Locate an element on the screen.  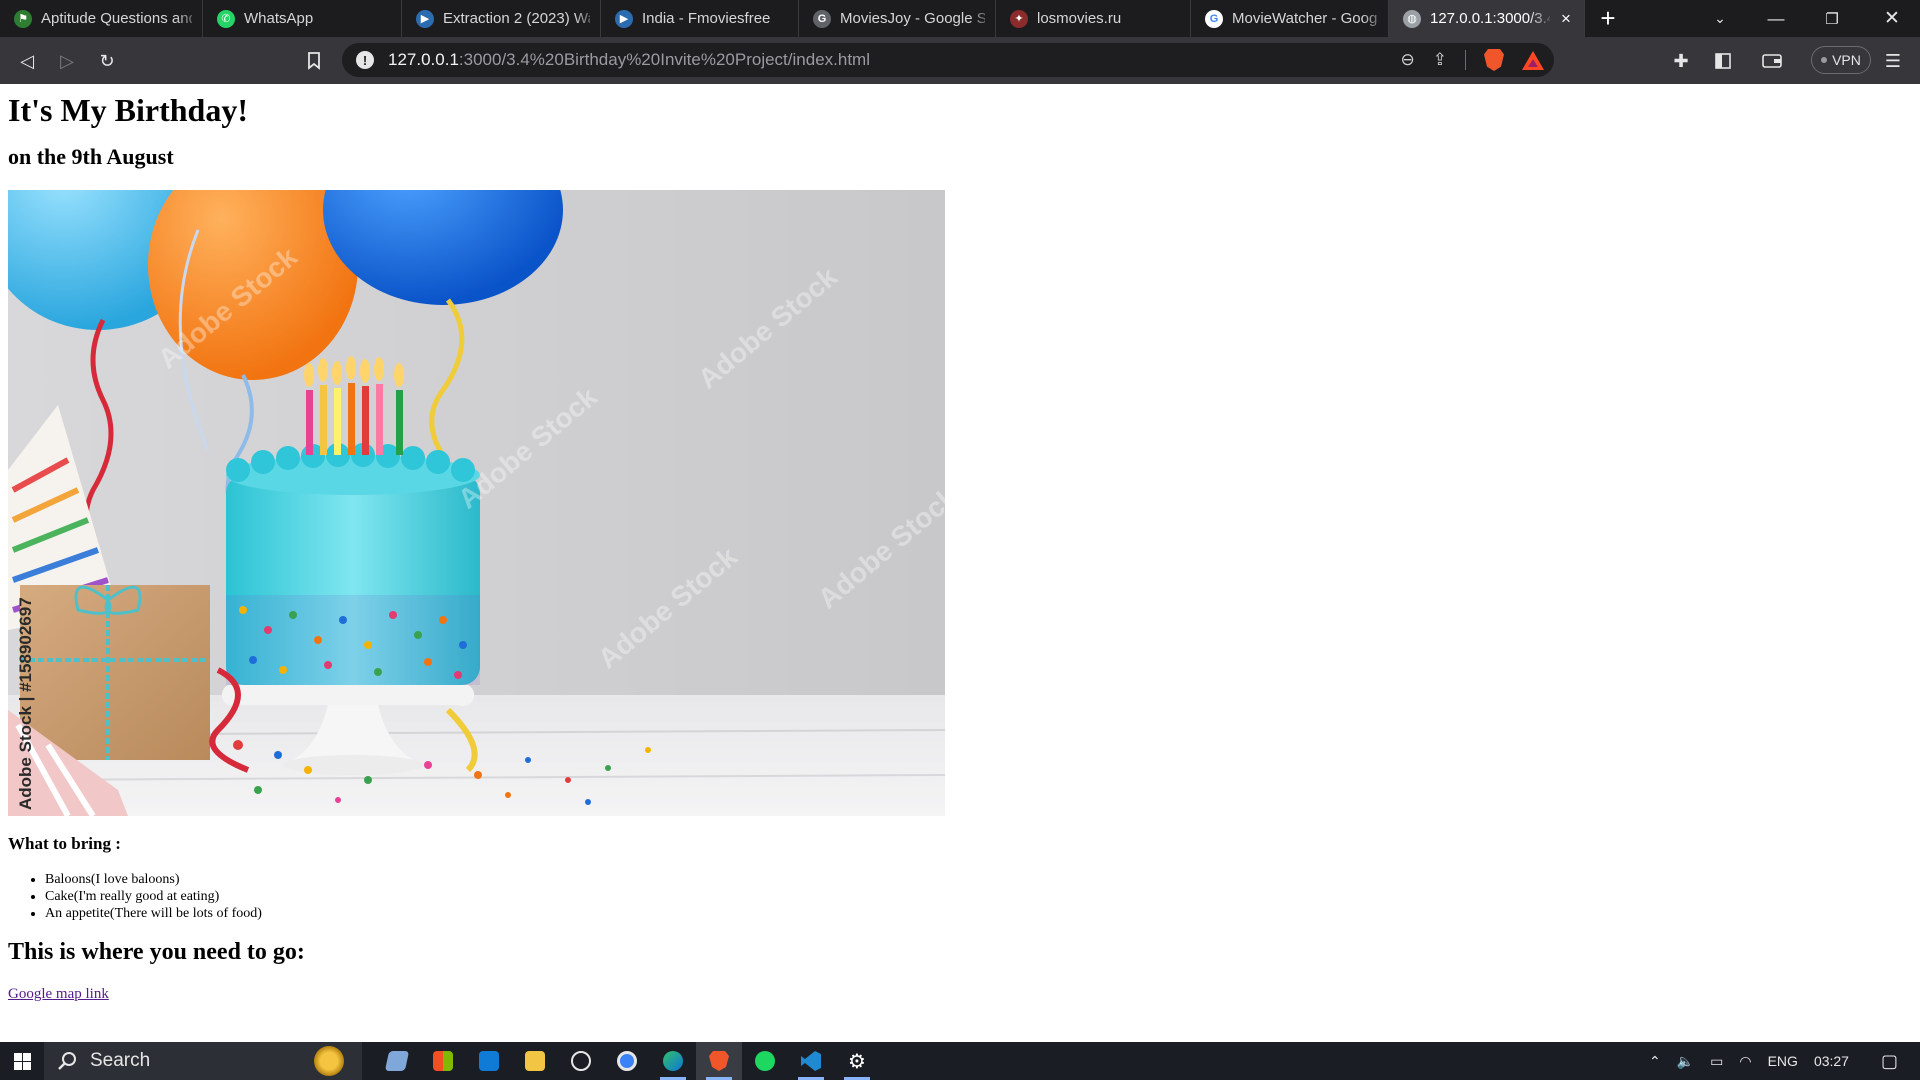
tab-title: WhatsApp is located at coordinates (279, 18).